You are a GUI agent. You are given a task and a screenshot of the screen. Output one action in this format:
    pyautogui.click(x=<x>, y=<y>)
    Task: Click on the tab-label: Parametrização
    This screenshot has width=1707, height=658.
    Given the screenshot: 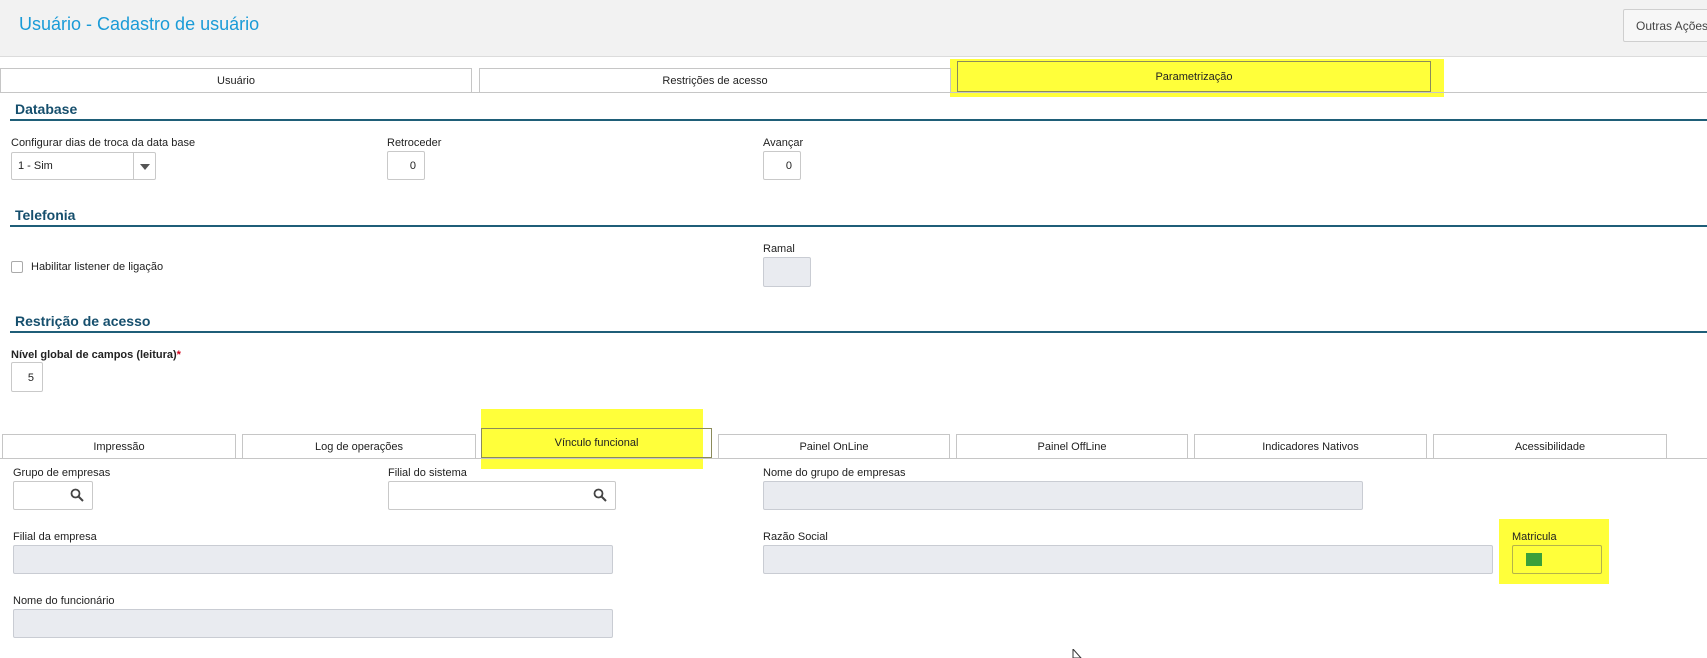 What is the action you would take?
    pyautogui.click(x=1194, y=76)
    